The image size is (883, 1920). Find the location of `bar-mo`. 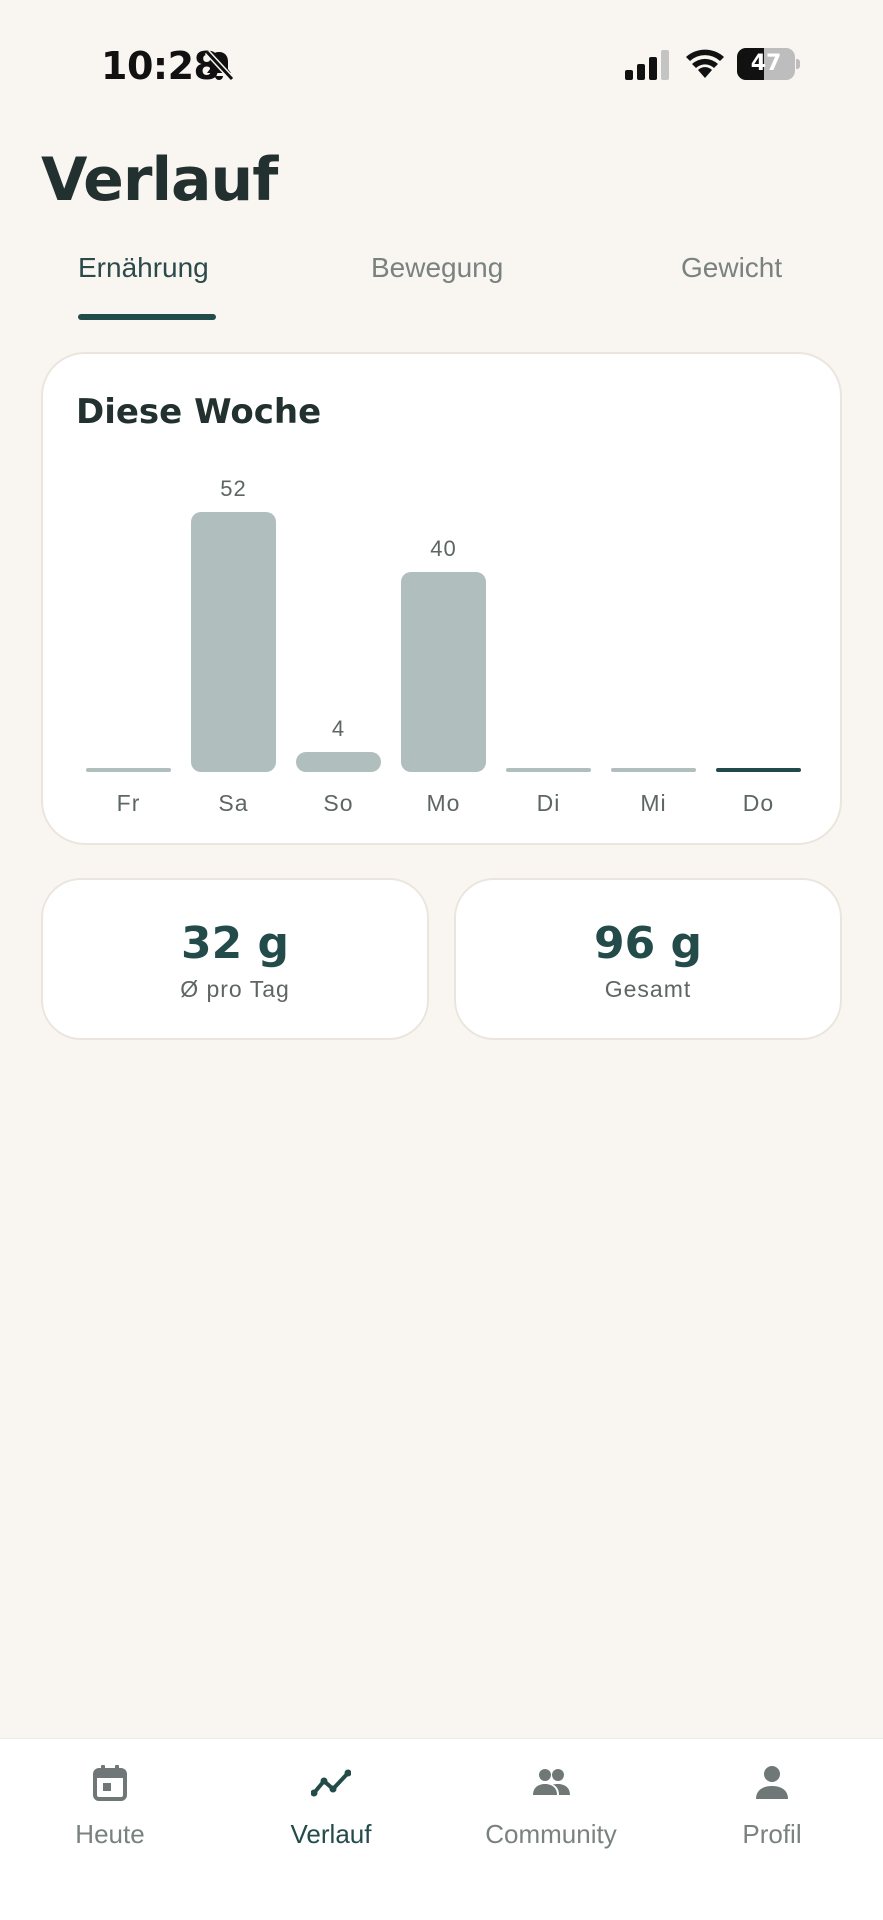

bar-mo is located at coordinates (443, 672).